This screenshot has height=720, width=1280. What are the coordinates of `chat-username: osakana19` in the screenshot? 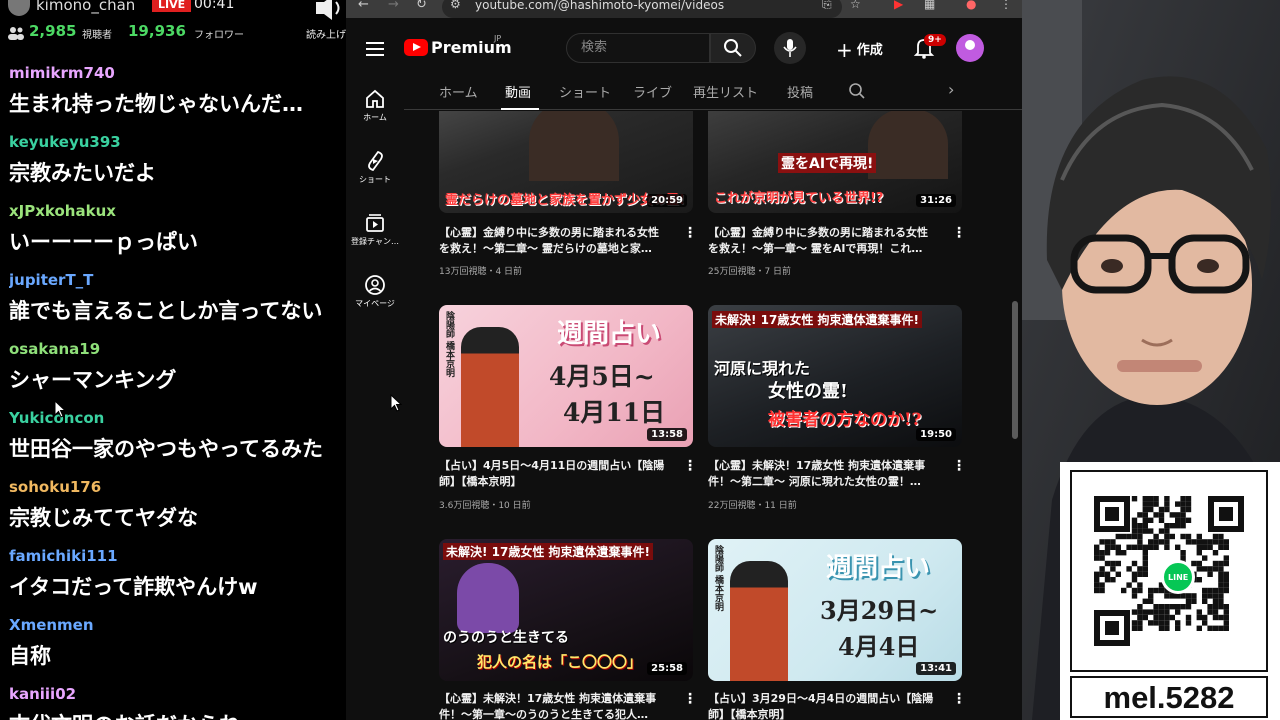 It's located at (55, 349).